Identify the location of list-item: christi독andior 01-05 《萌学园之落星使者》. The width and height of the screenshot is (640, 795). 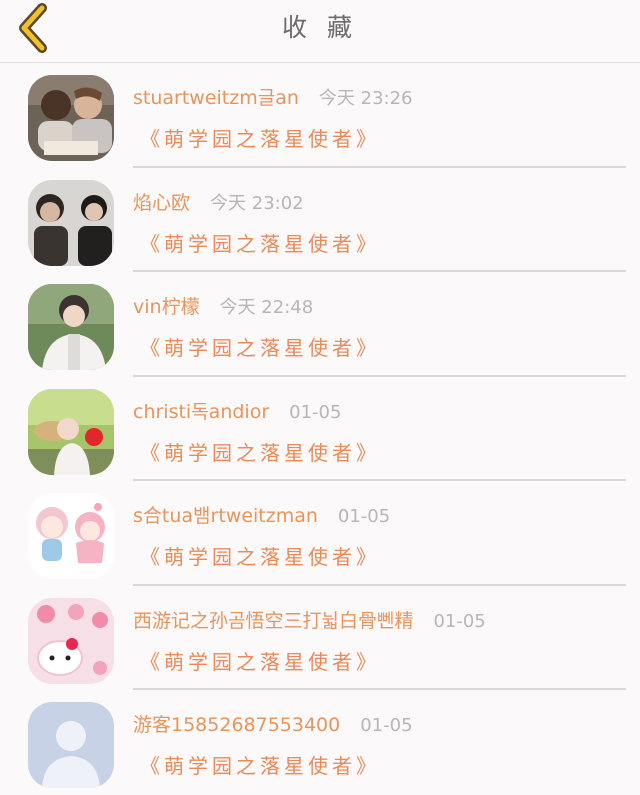
(320, 429).